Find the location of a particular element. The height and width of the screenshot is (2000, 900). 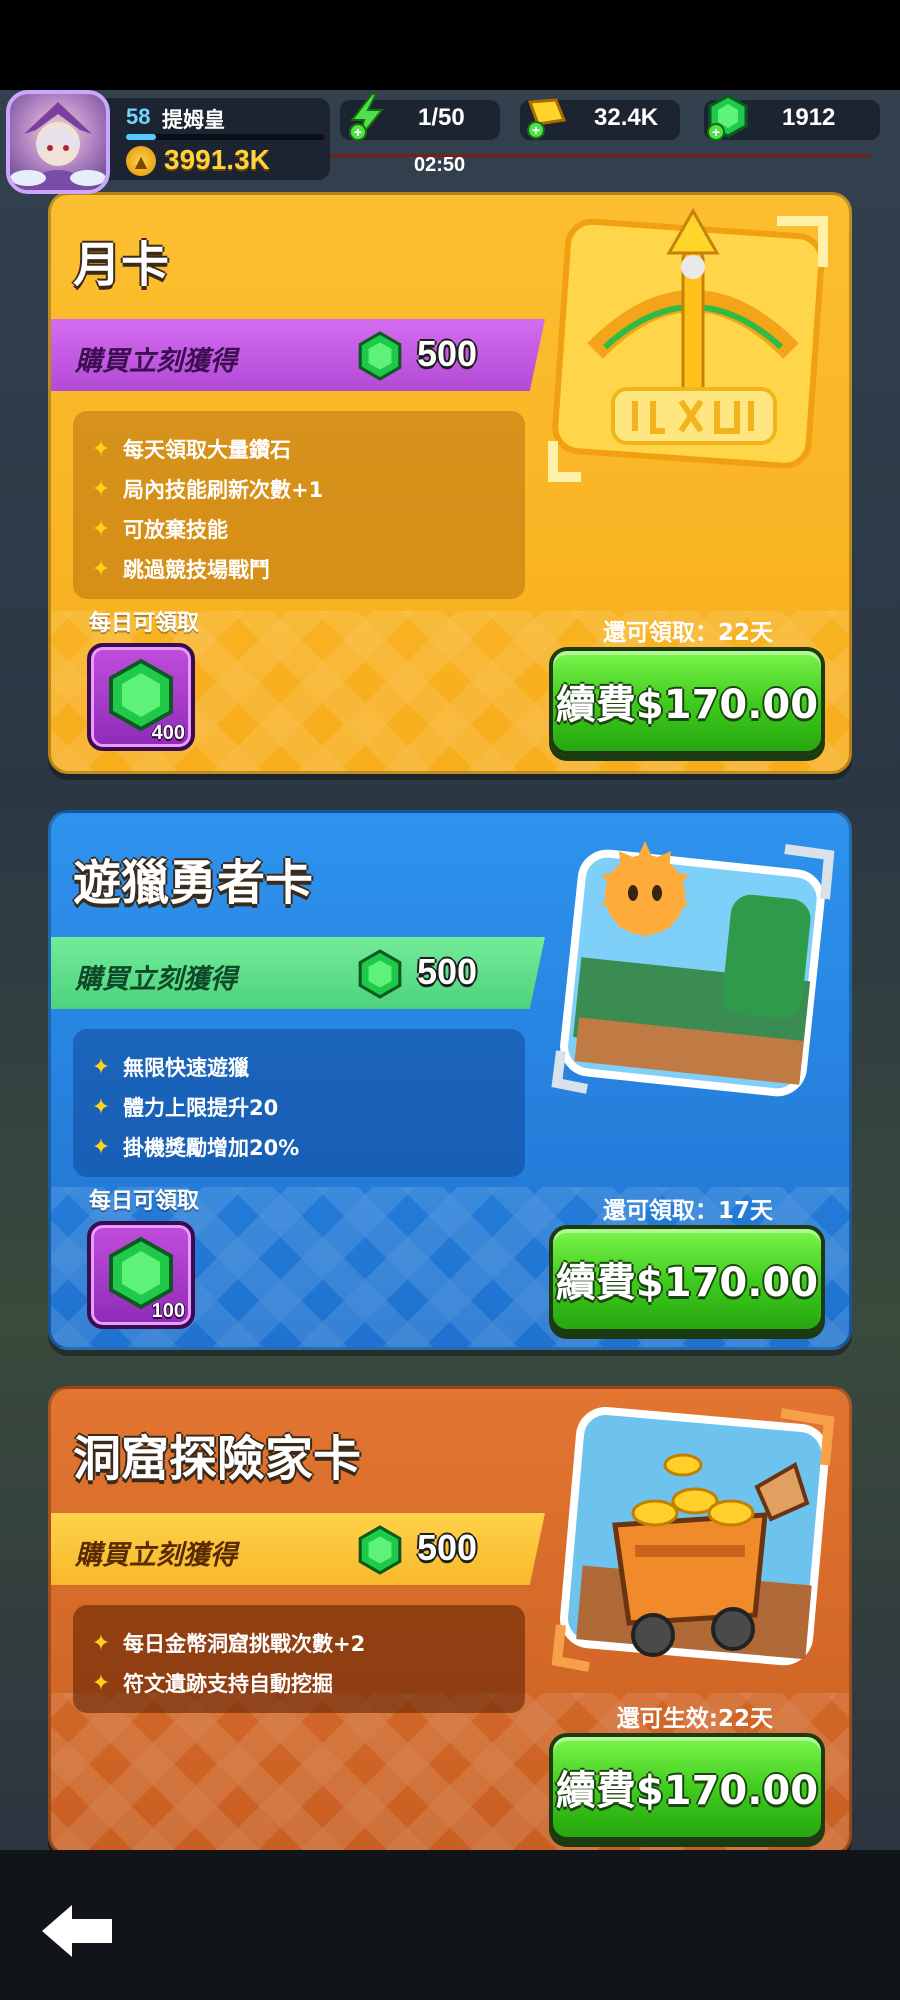

back-arrow-icon is located at coordinates (77, 1931).